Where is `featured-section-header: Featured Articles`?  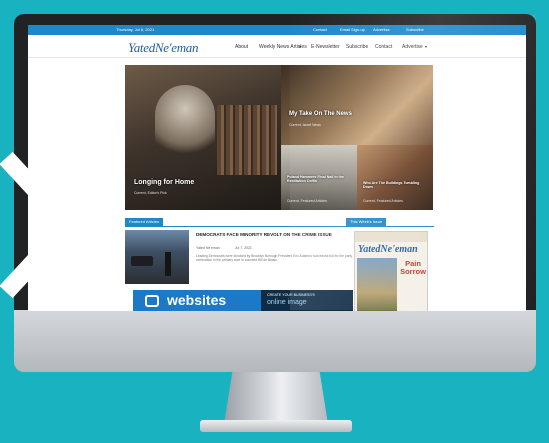
featured-section-header: Featured Articles is located at coordinates (243, 222).